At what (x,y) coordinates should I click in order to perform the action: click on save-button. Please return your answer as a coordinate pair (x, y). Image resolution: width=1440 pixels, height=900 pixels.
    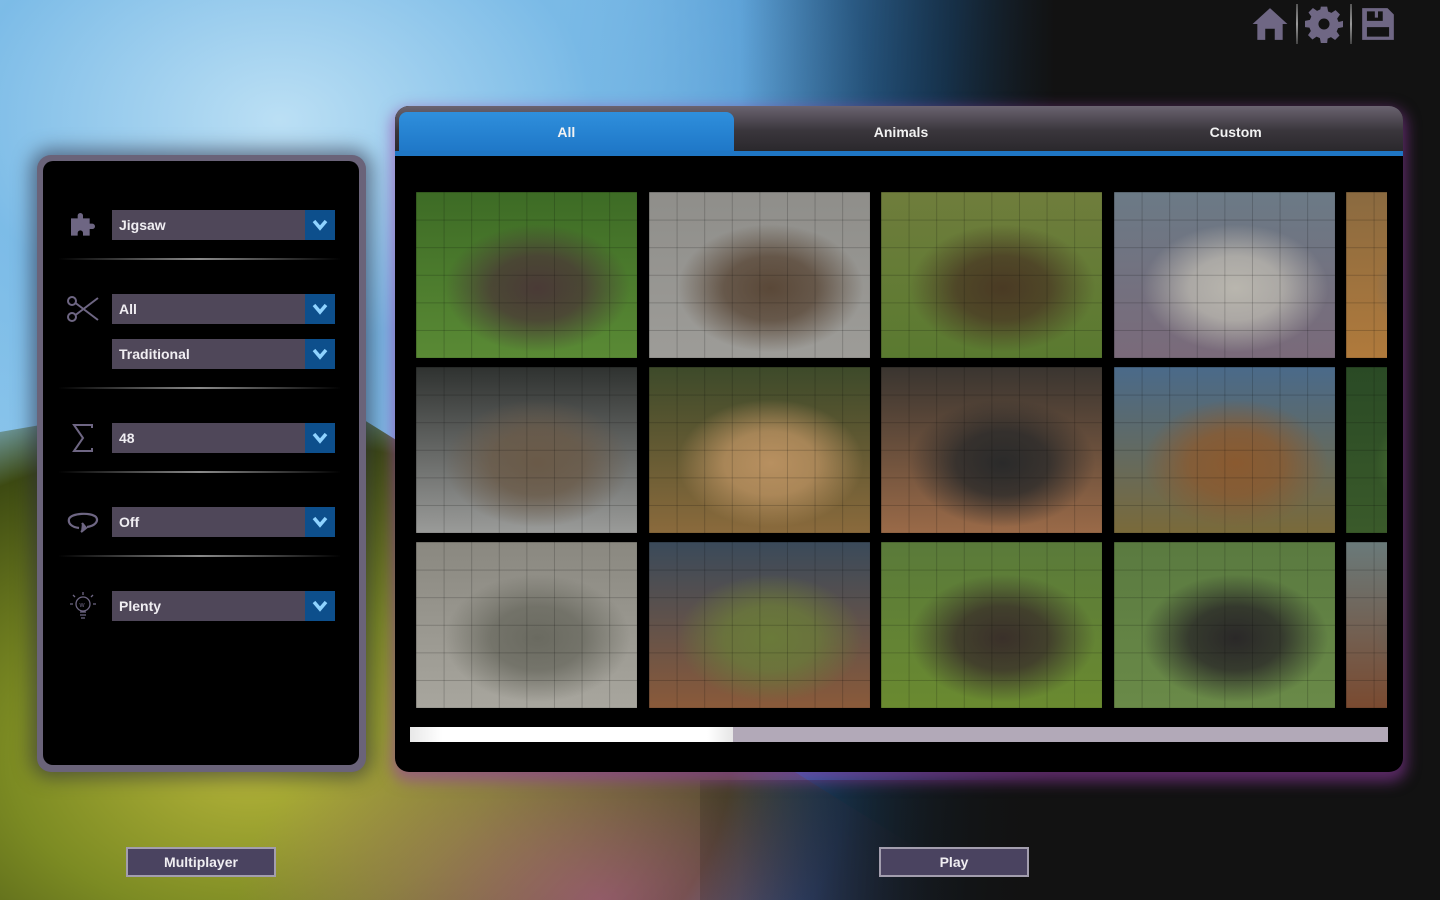
    Looking at the image, I should click on (1378, 24).